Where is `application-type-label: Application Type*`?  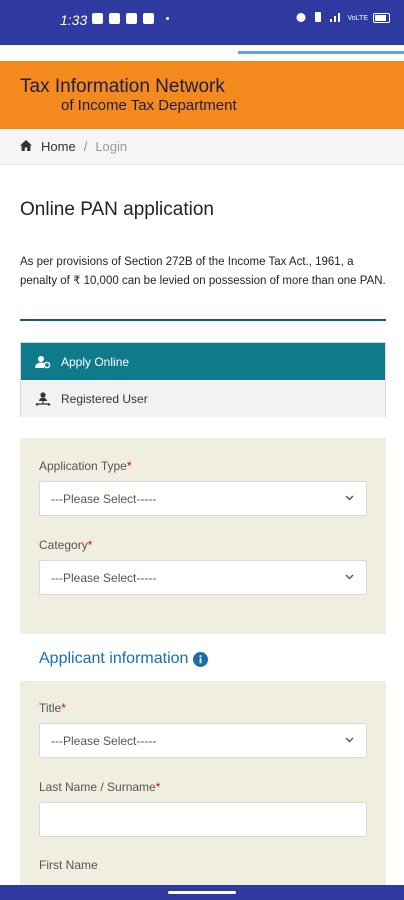 application-type-label: Application Type* is located at coordinates (85, 466).